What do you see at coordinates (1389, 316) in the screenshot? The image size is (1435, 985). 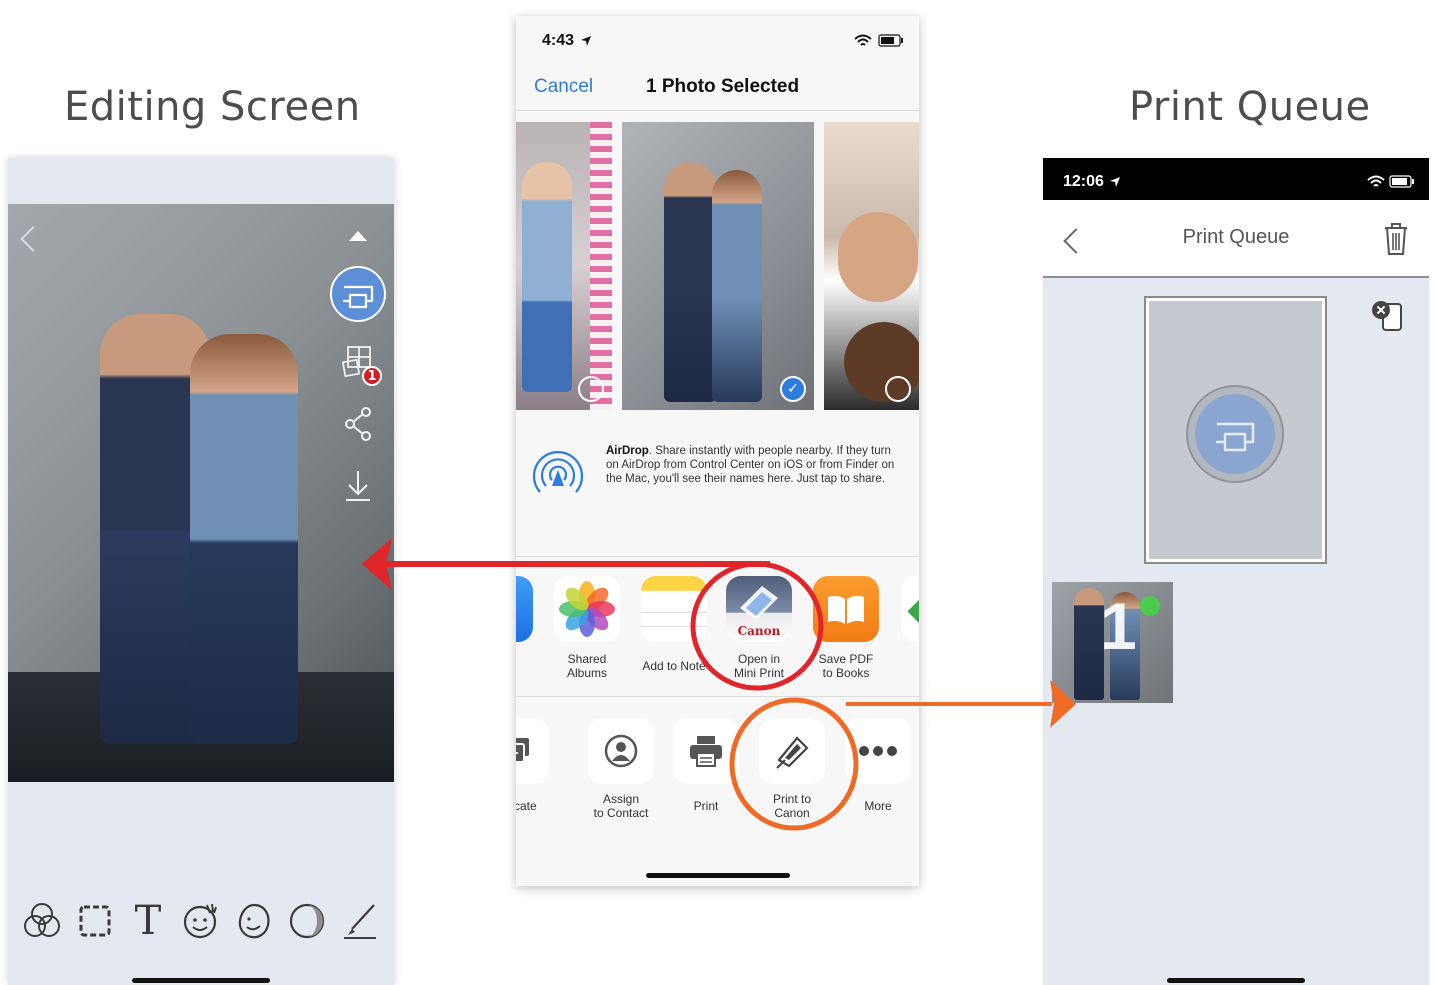 I see `printer-connection-icon` at bounding box center [1389, 316].